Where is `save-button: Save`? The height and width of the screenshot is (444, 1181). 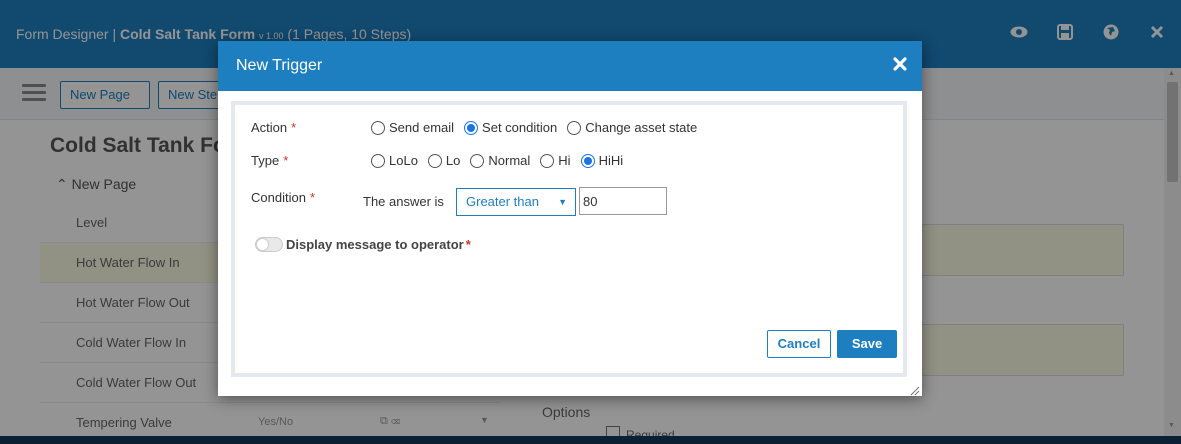 save-button: Save is located at coordinates (867, 344).